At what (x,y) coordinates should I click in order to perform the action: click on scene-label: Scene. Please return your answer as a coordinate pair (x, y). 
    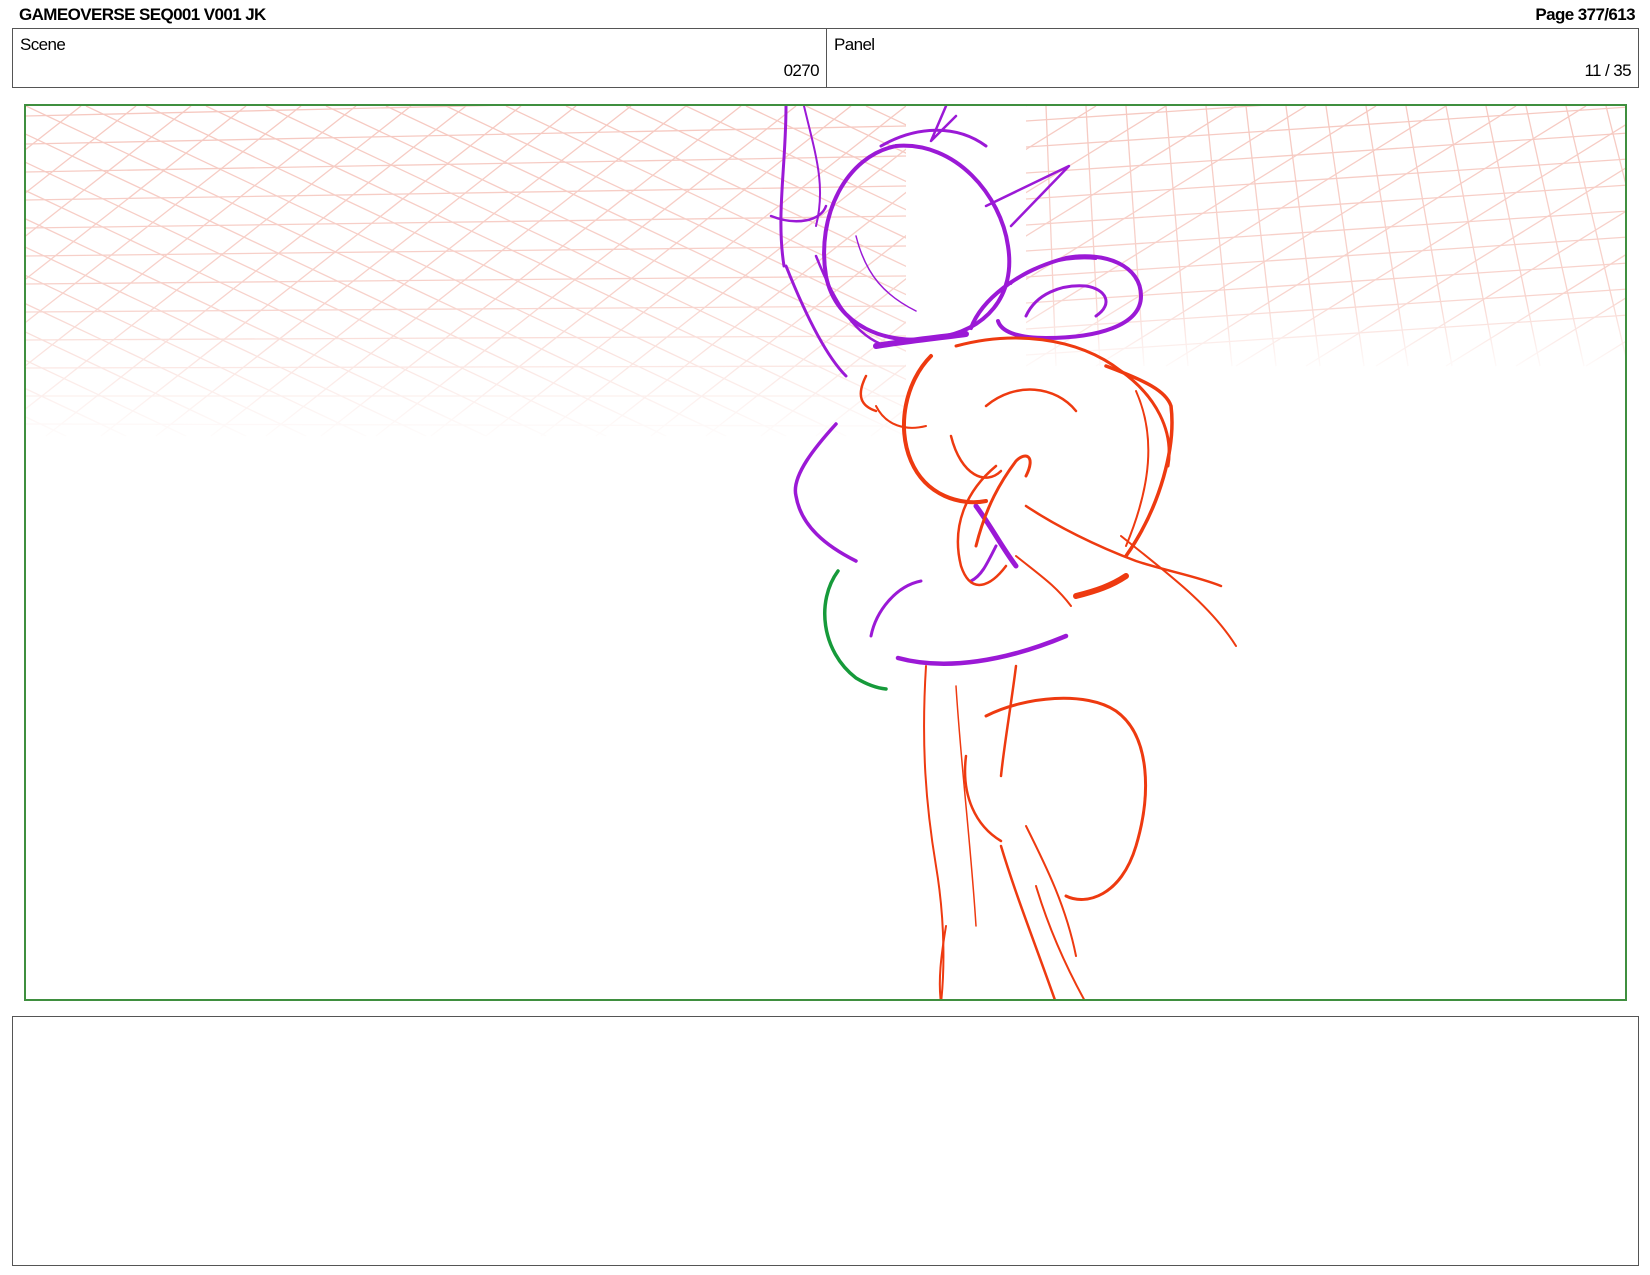
    Looking at the image, I should click on (43, 44).